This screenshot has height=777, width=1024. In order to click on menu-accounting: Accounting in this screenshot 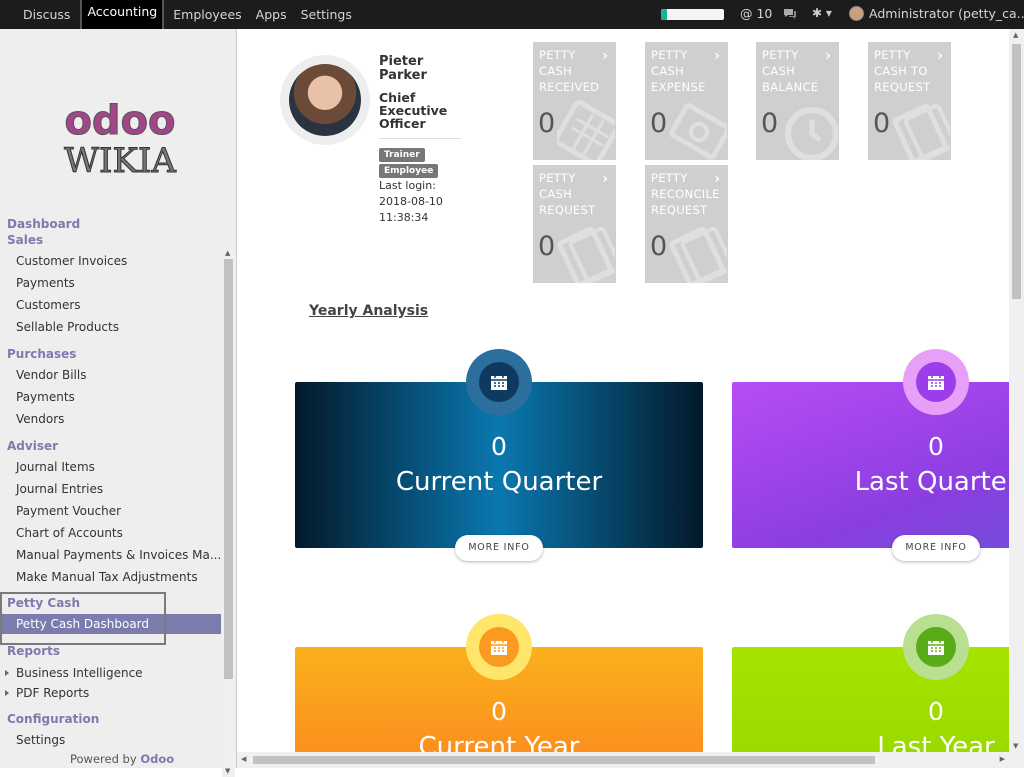, I will do `click(122, 16)`.